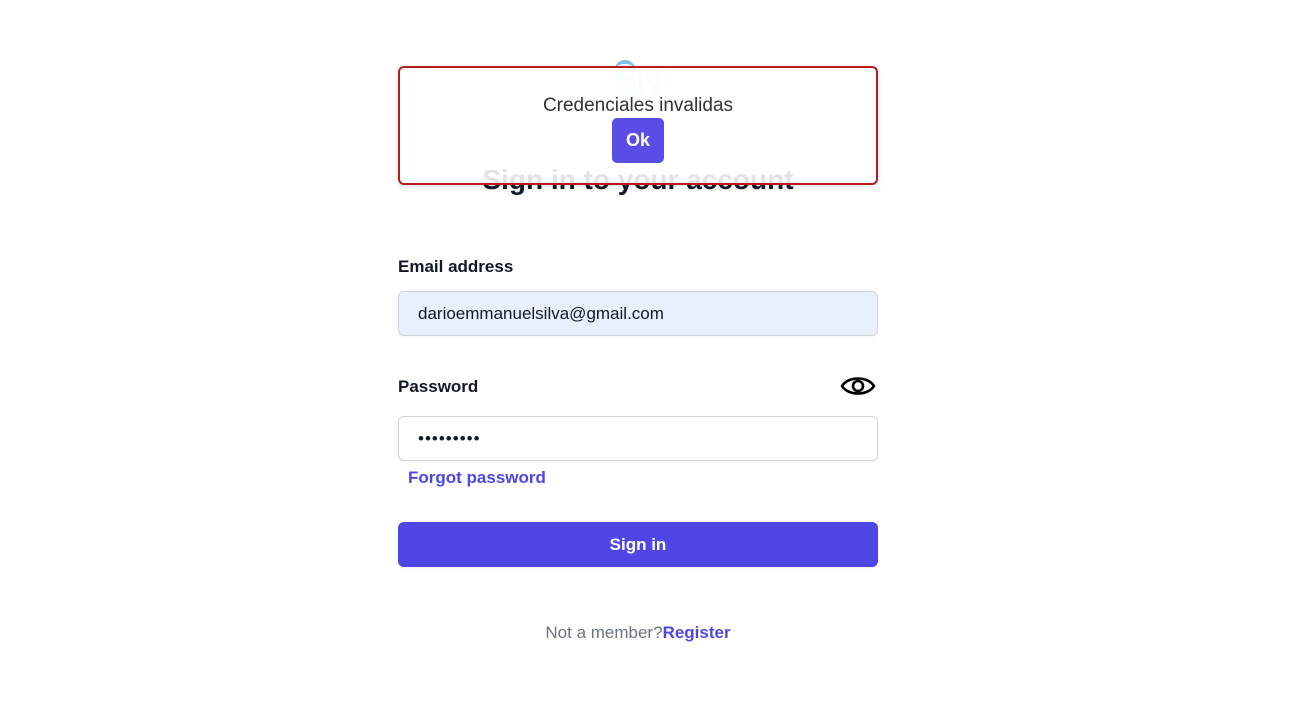 Image resolution: width=1298 pixels, height=727 pixels. Describe the element at coordinates (438, 386) in the screenshot. I see `password-label: Password` at that location.